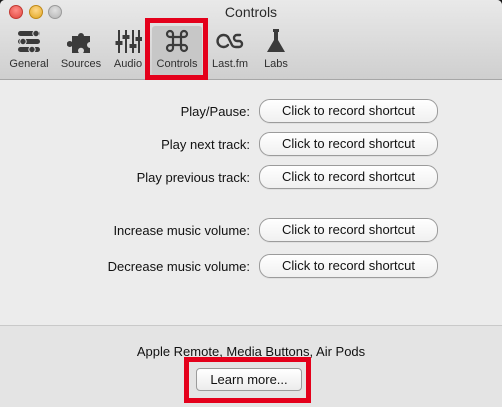  I want to click on tab-label: Labs, so click(276, 64).